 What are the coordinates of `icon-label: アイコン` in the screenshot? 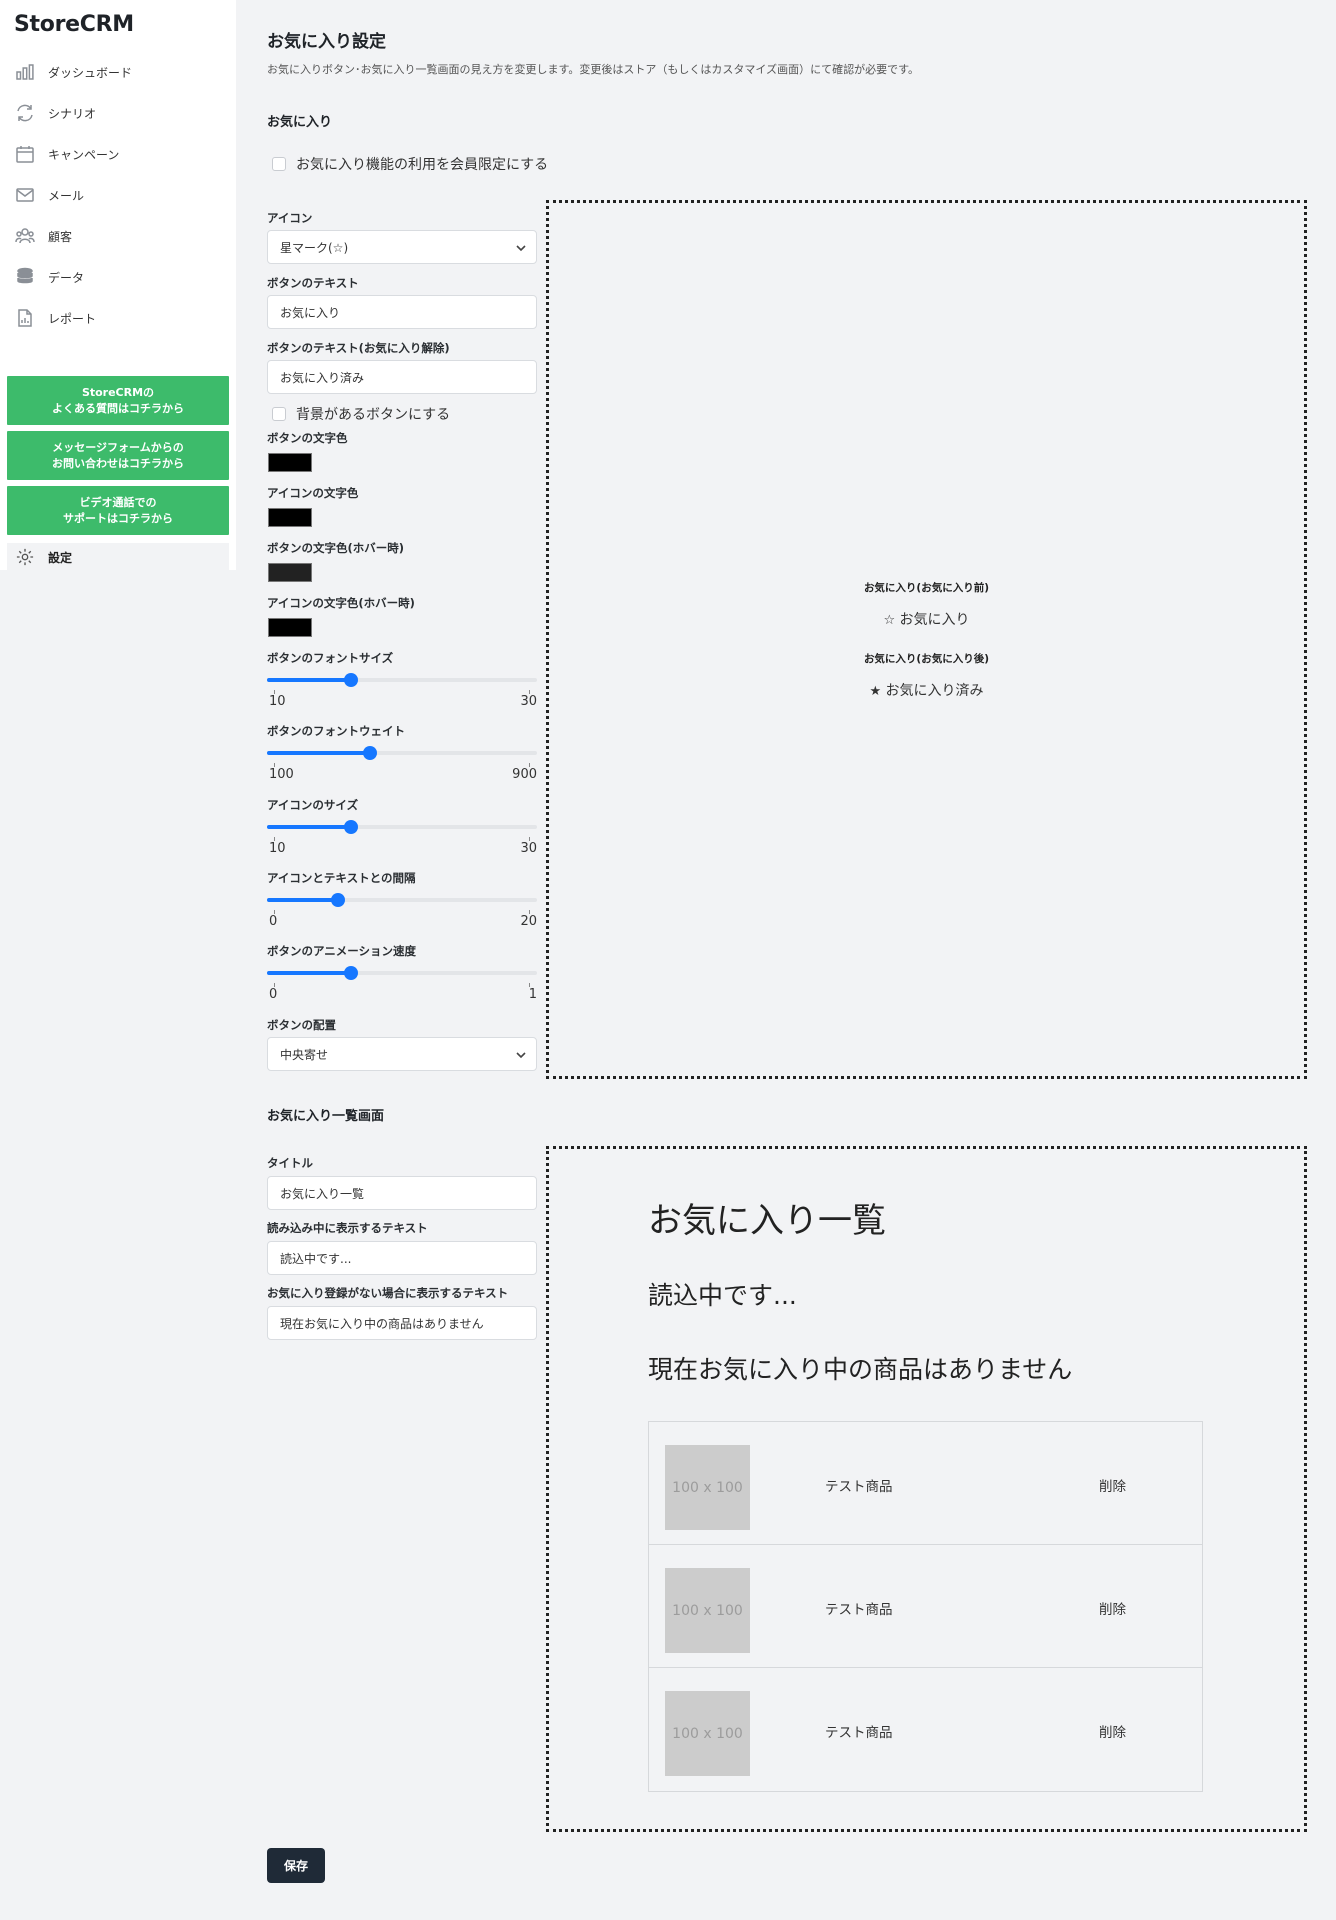 It's located at (290, 218).